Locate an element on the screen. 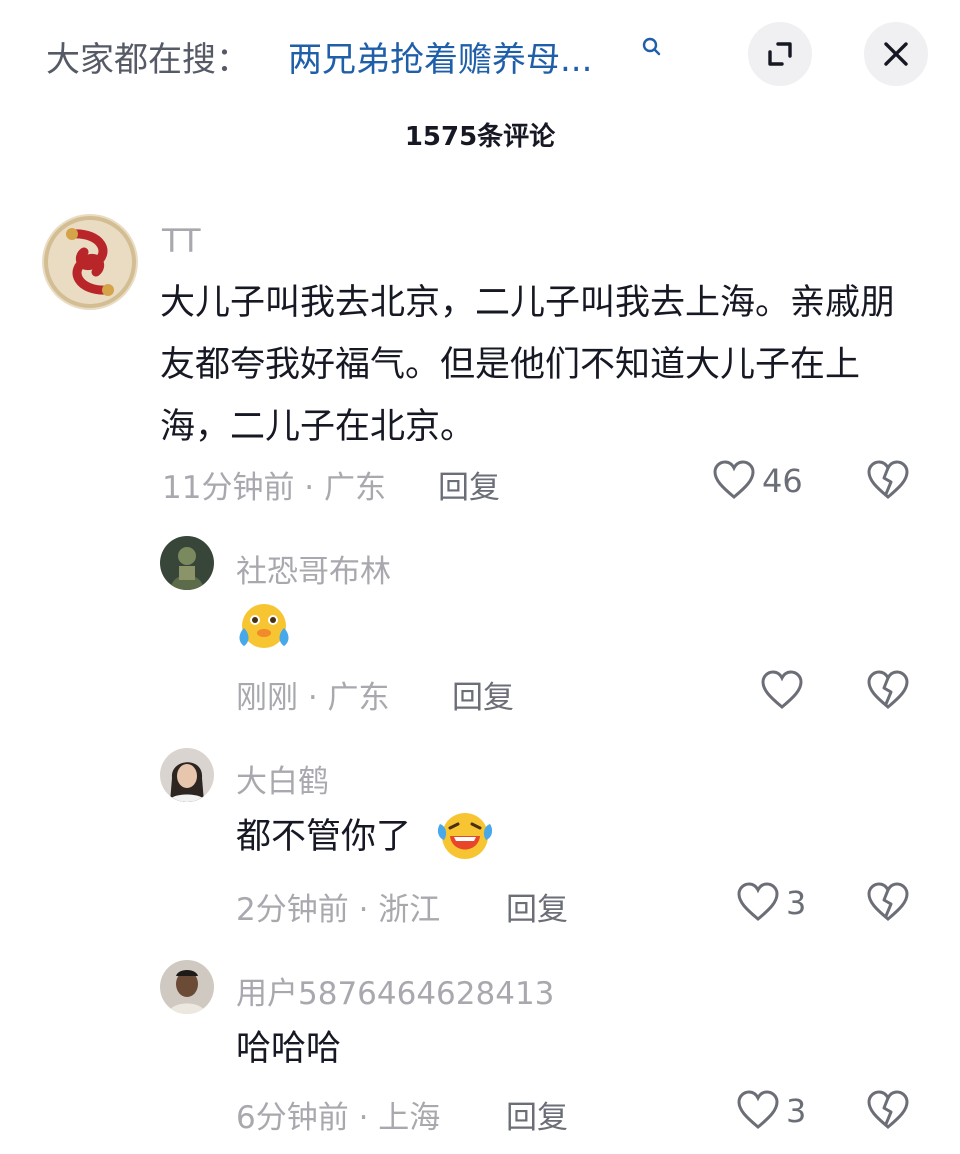  expand-icon is located at coordinates (780, 54).